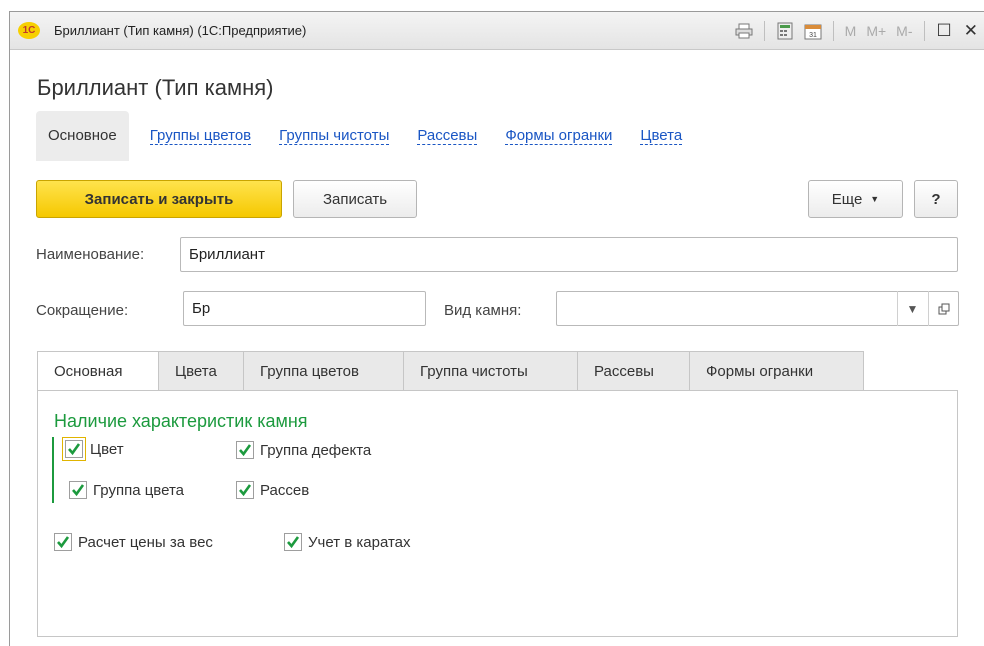 The width and height of the screenshot is (984, 646). I want to click on dropdown-arrow-icon: ▼, so click(912, 308).